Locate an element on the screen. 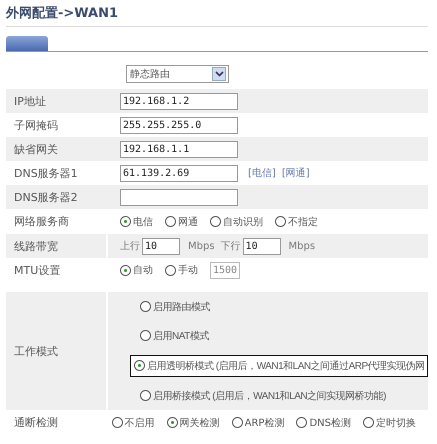 The width and height of the screenshot is (437, 444). radio-option: 不启用 is located at coordinates (133, 423).